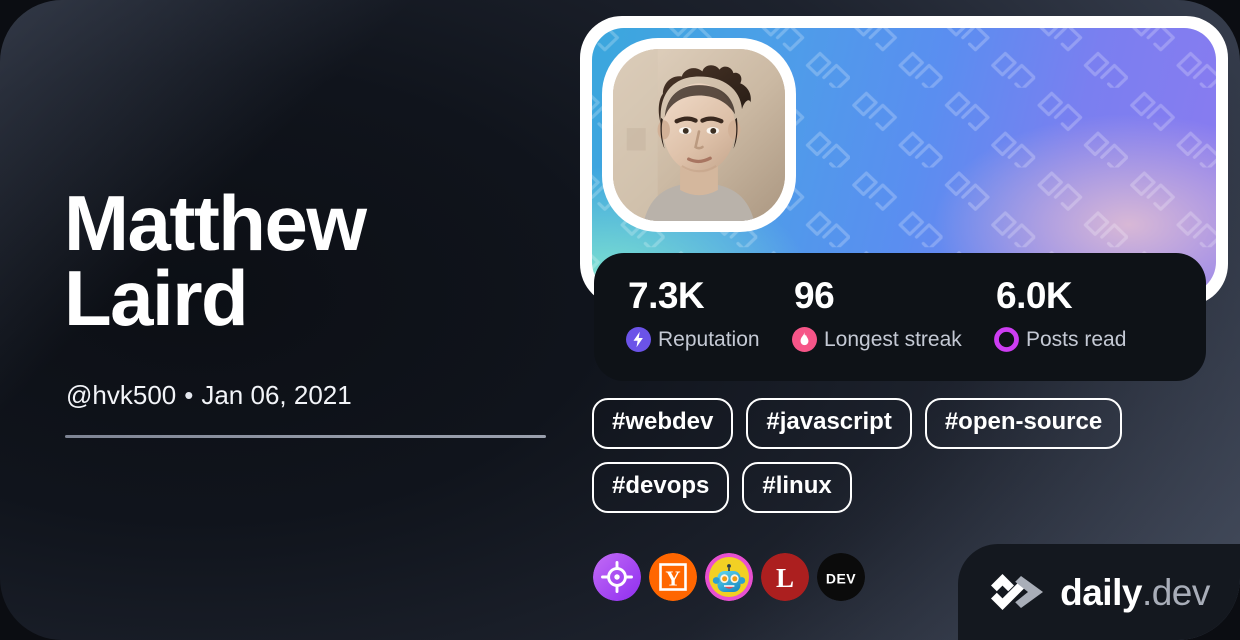  What do you see at coordinates (1175, 592) in the screenshot?
I see `brand-name-tld: .dev` at bounding box center [1175, 592].